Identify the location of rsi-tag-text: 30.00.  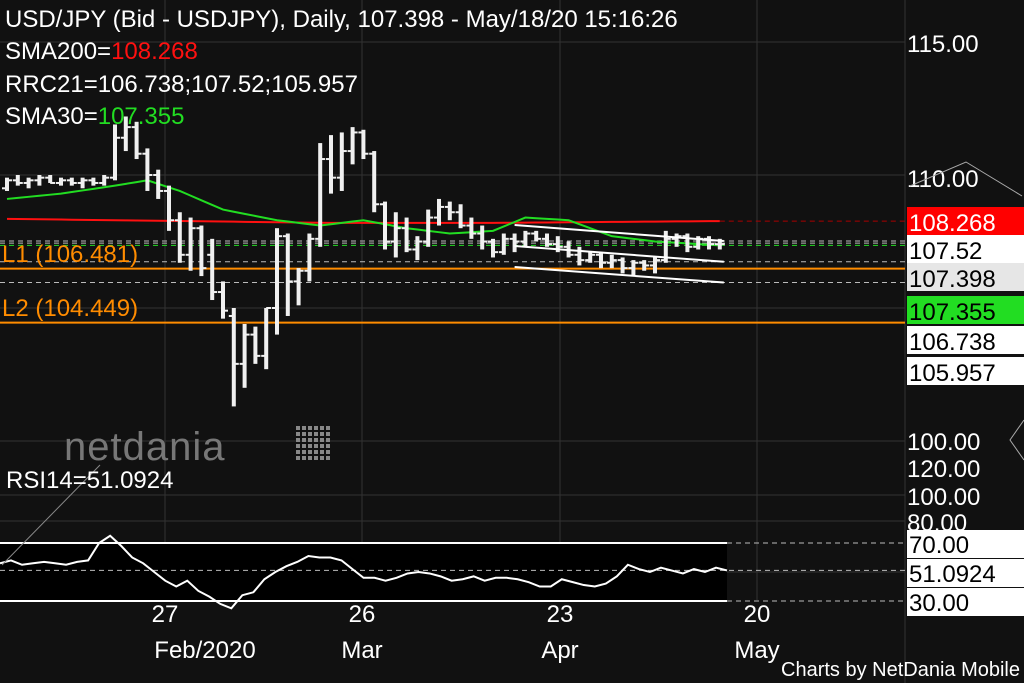
(939, 603).